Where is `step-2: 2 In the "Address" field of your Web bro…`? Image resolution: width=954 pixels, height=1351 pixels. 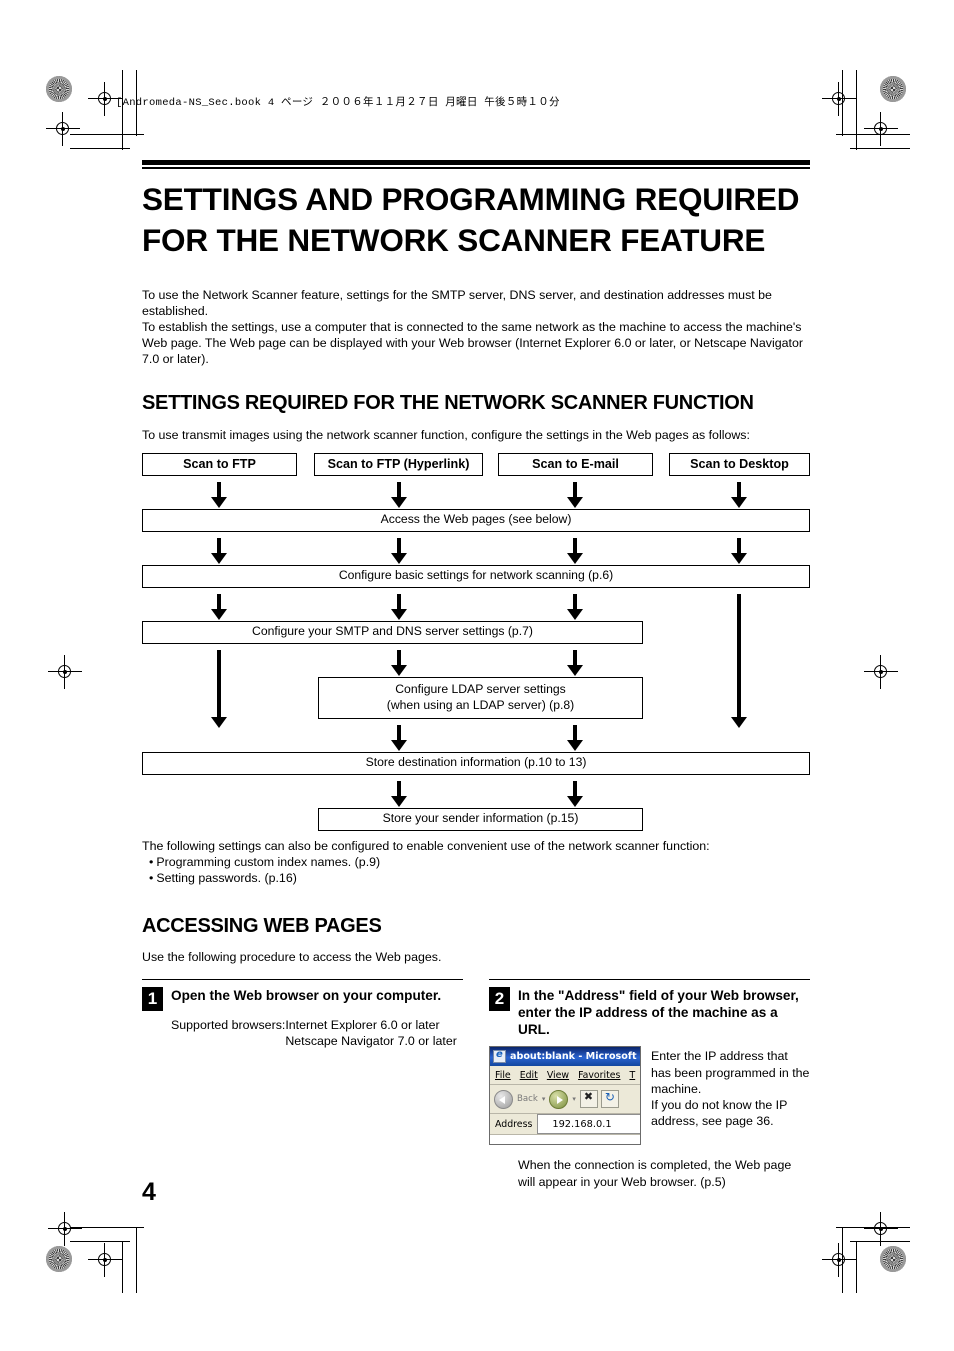 step-2: 2 In the "Address" field of your Web bro… is located at coordinates (649, 1084).